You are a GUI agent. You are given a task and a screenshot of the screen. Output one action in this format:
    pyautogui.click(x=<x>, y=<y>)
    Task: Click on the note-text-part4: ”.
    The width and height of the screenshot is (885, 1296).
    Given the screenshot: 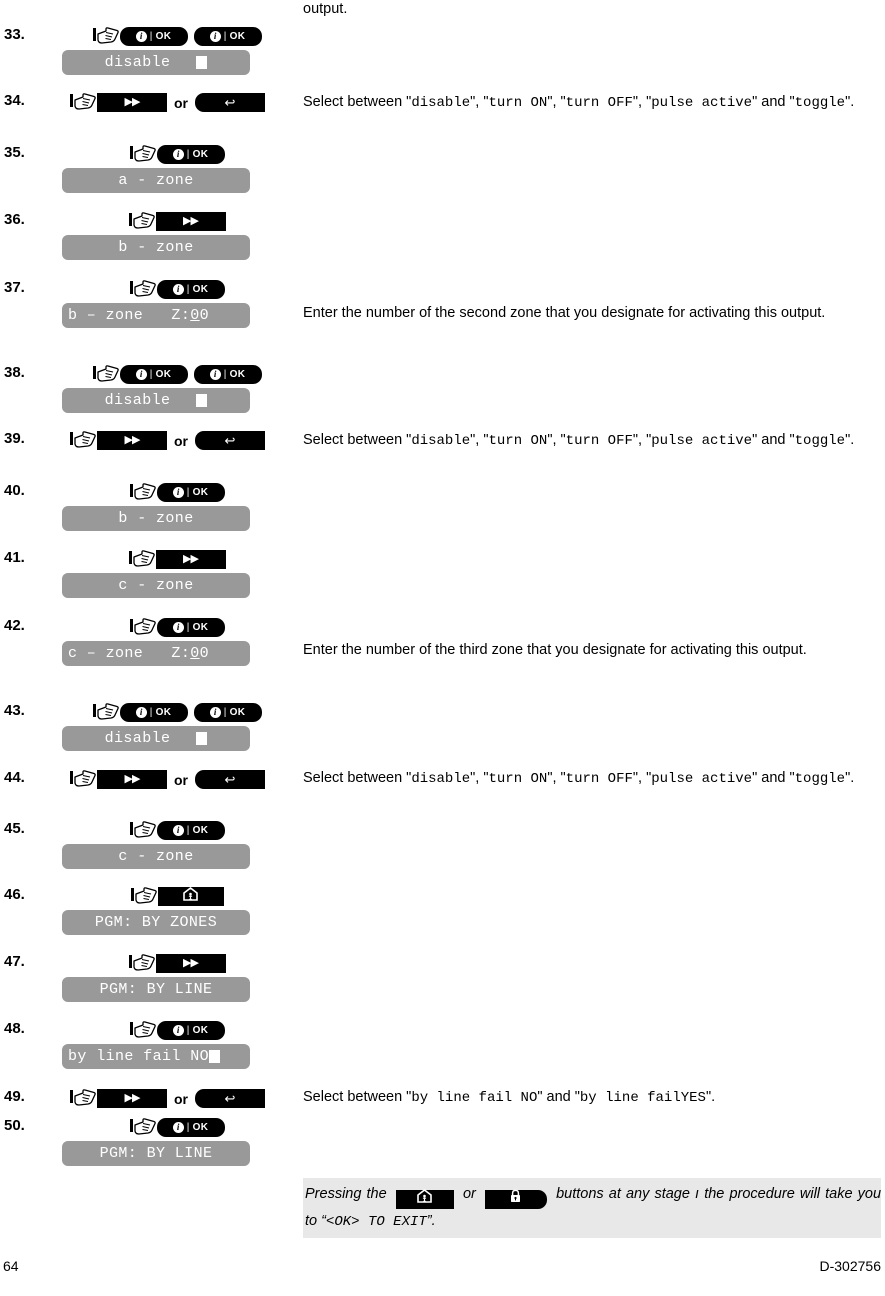 What is the action you would take?
    pyautogui.click(x=431, y=1220)
    